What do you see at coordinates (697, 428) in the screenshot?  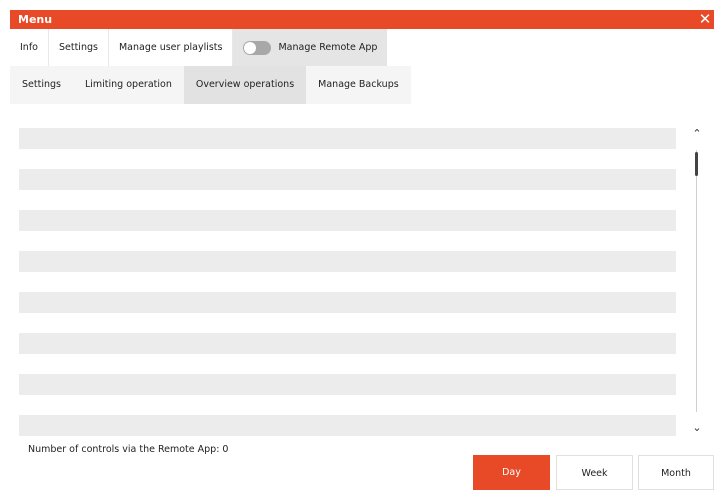 I see `scroll-down-icon: ⌄` at bounding box center [697, 428].